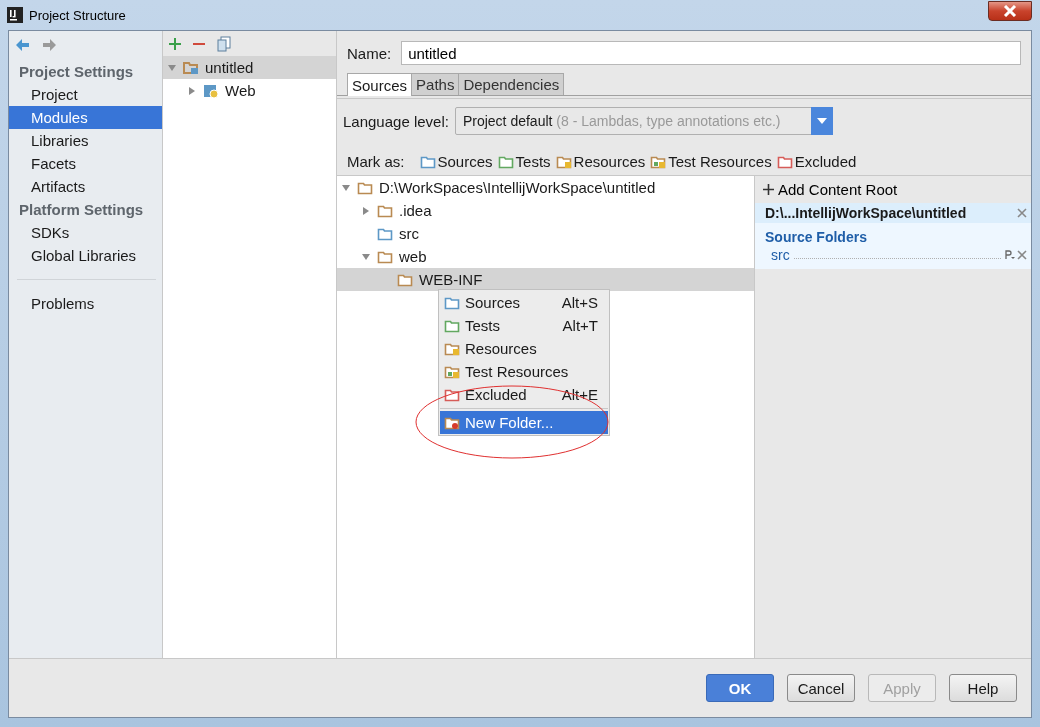  What do you see at coordinates (821, 121) in the screenshot?
I see `dropdown-arrow-icon` at bounding box center [821, 121].